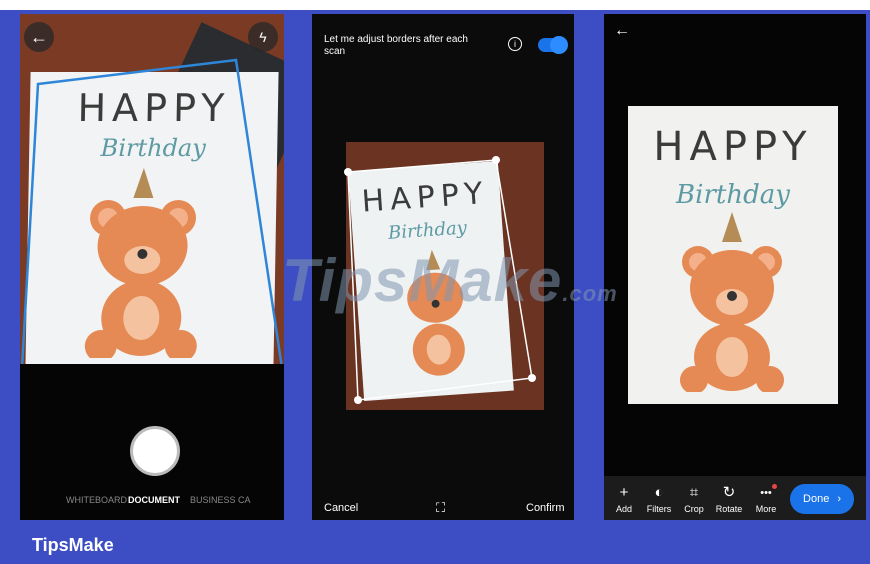 The height and width of the screenshot is (564, 870). What do you see at coordinates (733, 147) in the screenshot?
I see `card-happy-text: HAPPY` at bounding box center [733, 147].